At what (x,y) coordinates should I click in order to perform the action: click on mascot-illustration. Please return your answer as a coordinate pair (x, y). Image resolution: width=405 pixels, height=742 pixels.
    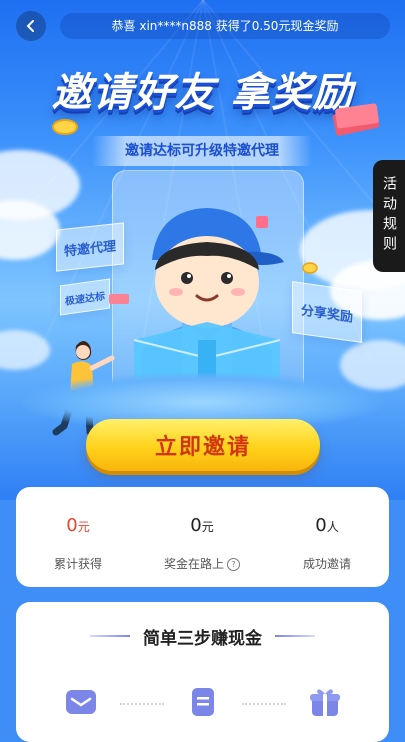
    Looking at the image, I should click on (208, 304).